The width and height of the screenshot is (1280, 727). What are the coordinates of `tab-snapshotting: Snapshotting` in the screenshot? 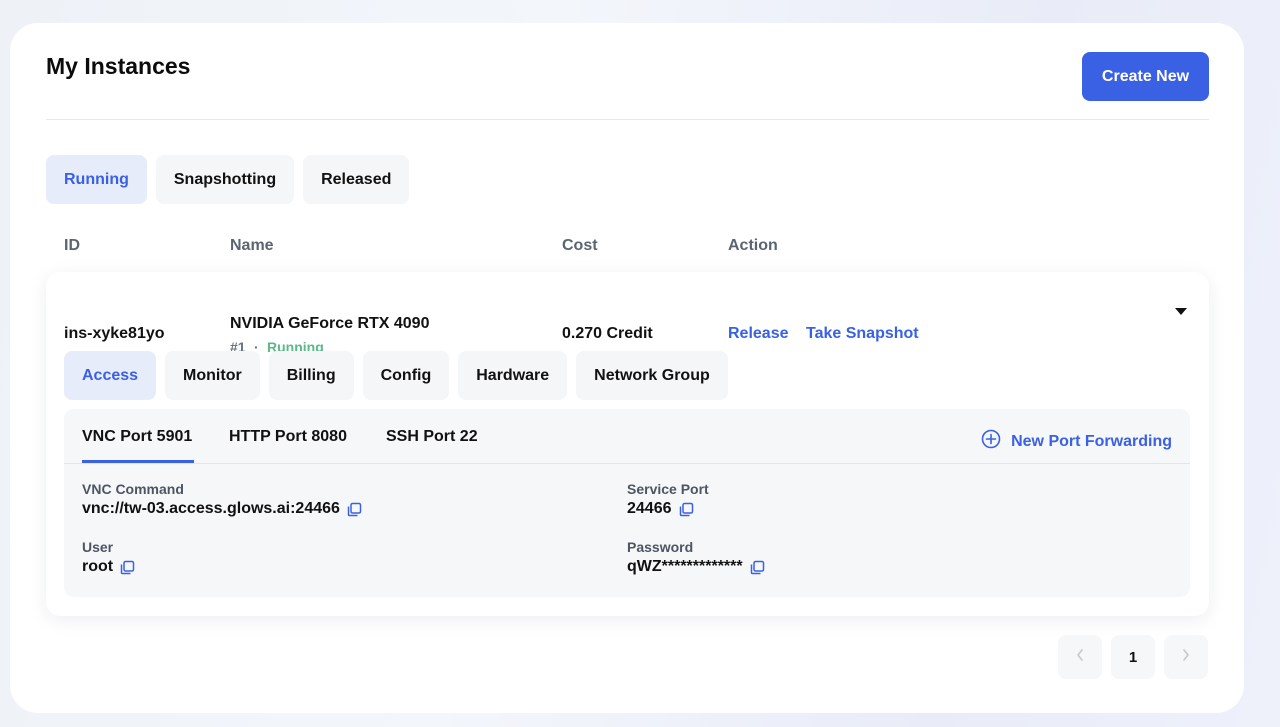 It's located at (225, 179).